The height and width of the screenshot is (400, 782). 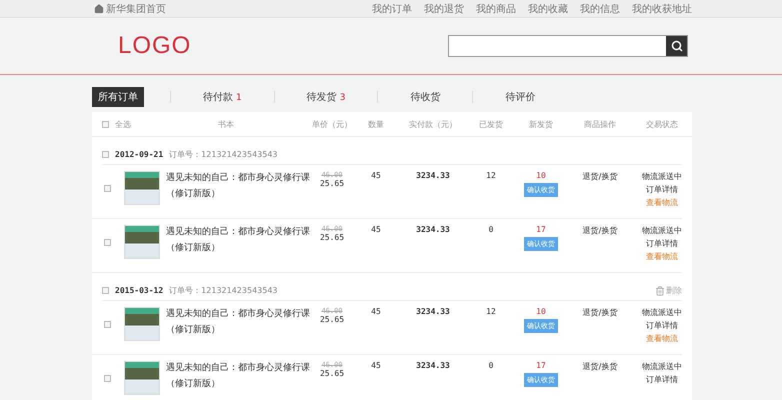 I want to click on nav-link: 我的退货, so click(x=444, y=9).